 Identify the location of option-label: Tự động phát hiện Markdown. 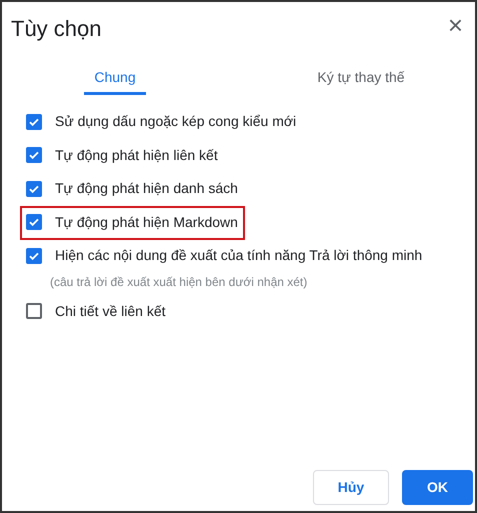
(146, 222).